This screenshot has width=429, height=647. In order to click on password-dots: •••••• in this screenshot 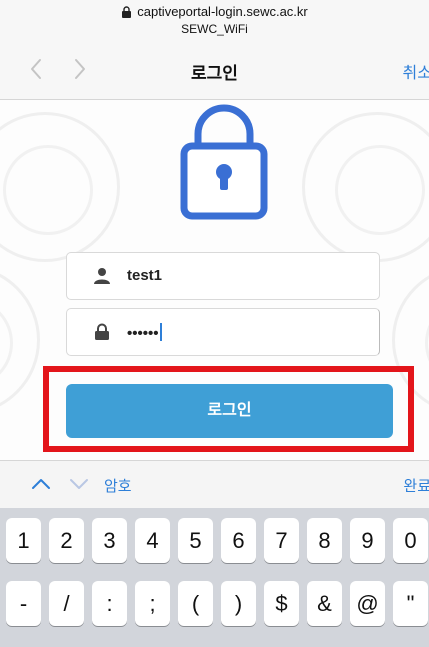, I will do `click(143, 333)`.